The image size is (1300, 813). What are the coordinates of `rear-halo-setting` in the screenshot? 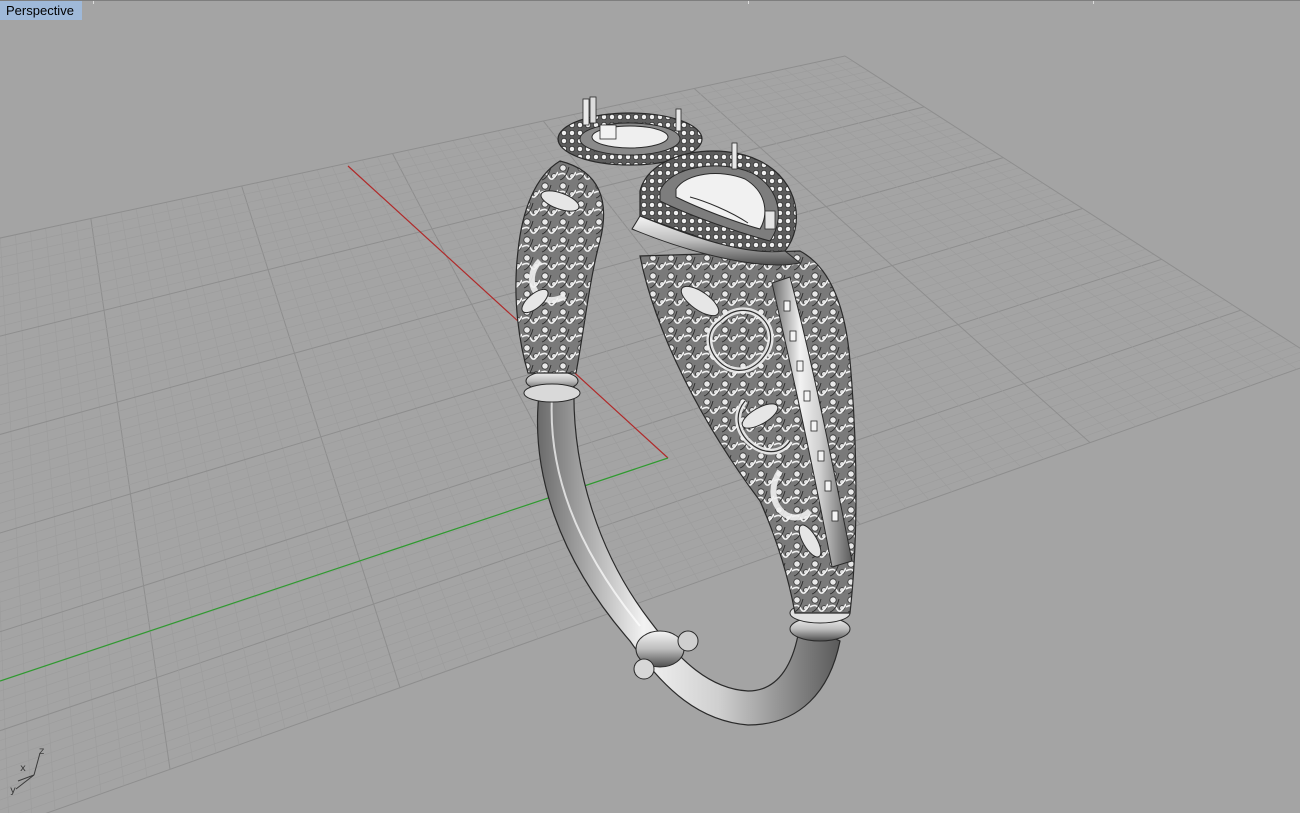 It's located at (630, 131).